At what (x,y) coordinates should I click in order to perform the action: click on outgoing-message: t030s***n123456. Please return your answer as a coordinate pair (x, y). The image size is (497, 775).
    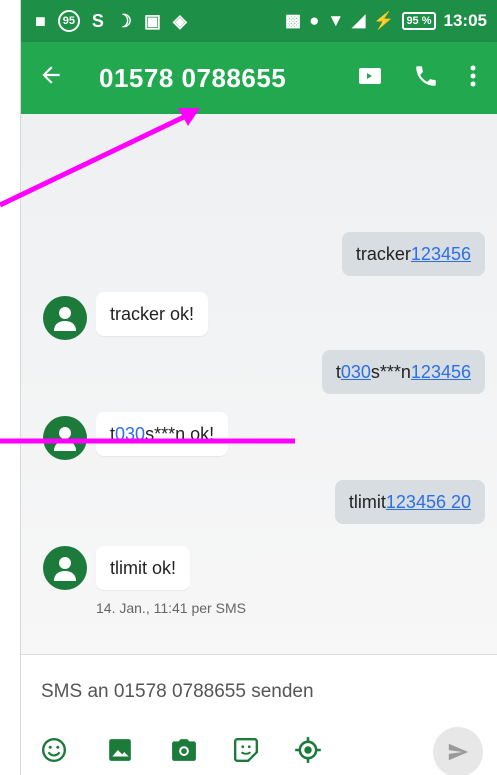
    Looking at the image, I should click on (403, 372).